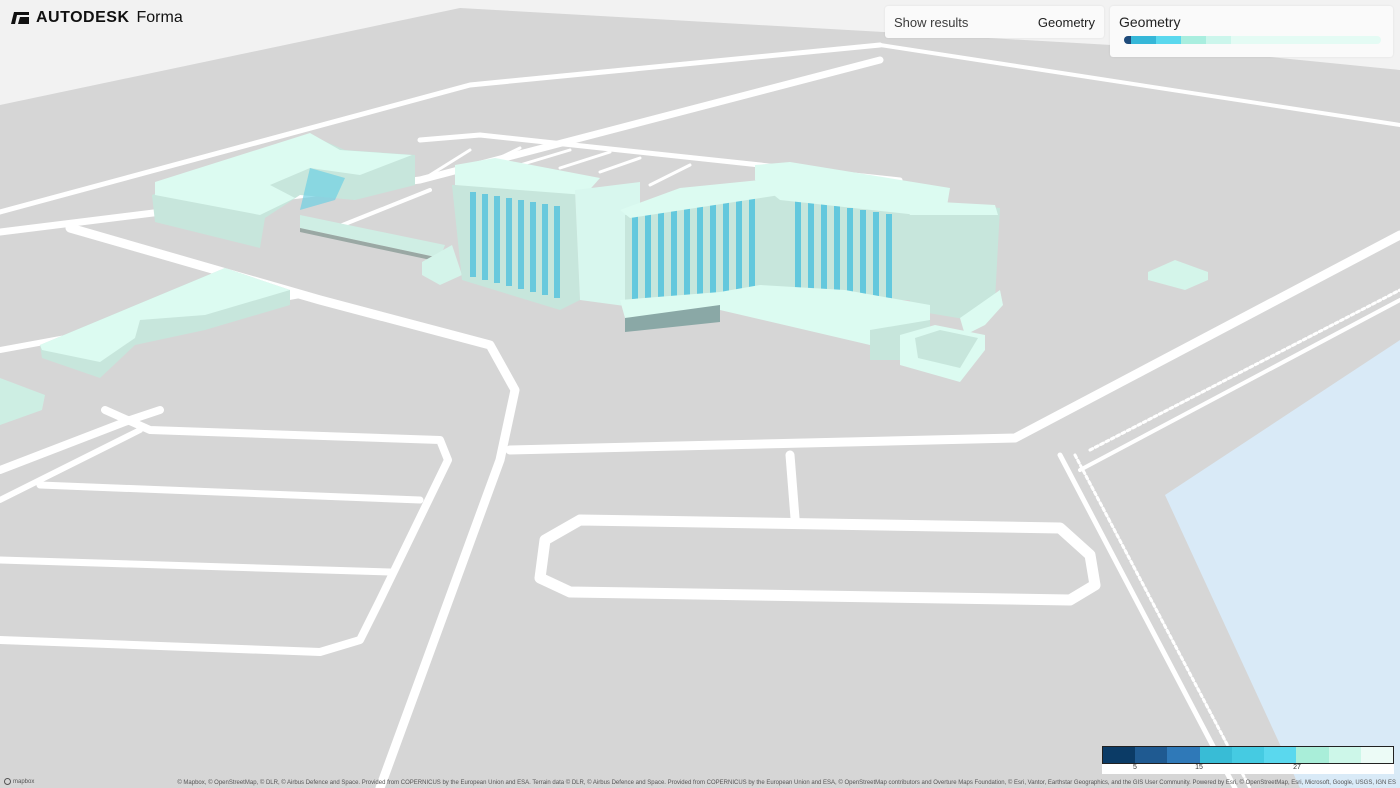 The width and height of the screenshot is (1400, 788). I want to click on mapbox-label: mapbox, so click(24, 781).